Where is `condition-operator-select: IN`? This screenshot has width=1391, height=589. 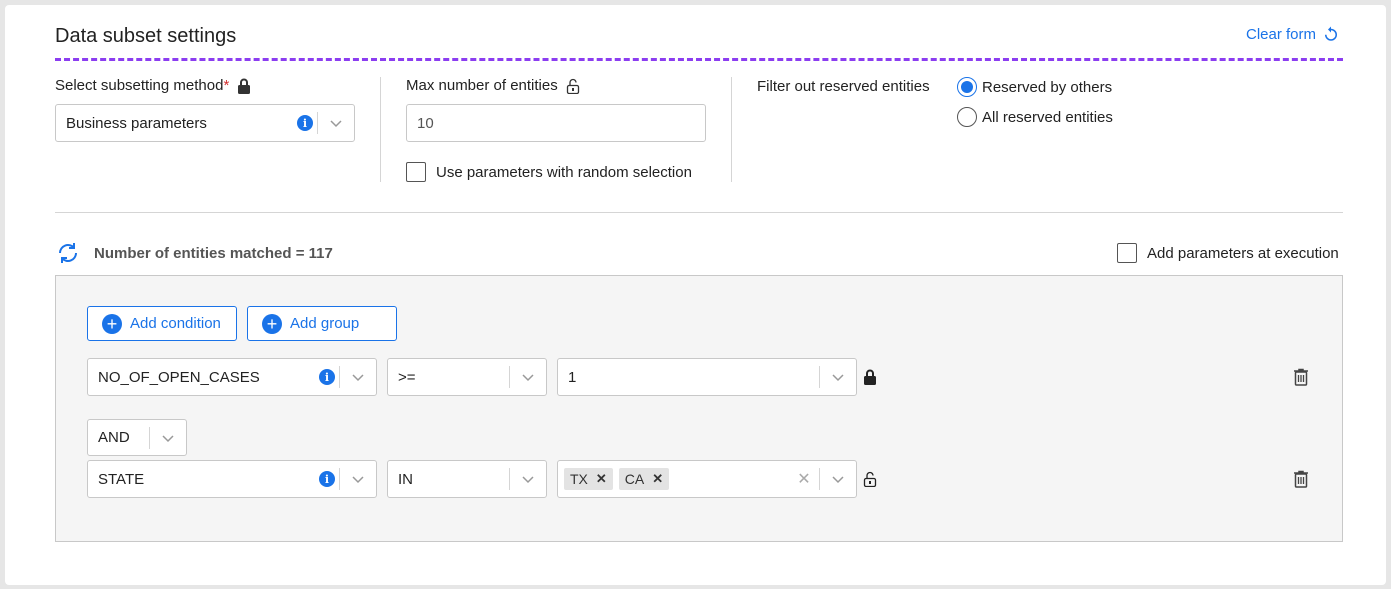
condition-operator-select: IN is located at coordinates (467, 479).